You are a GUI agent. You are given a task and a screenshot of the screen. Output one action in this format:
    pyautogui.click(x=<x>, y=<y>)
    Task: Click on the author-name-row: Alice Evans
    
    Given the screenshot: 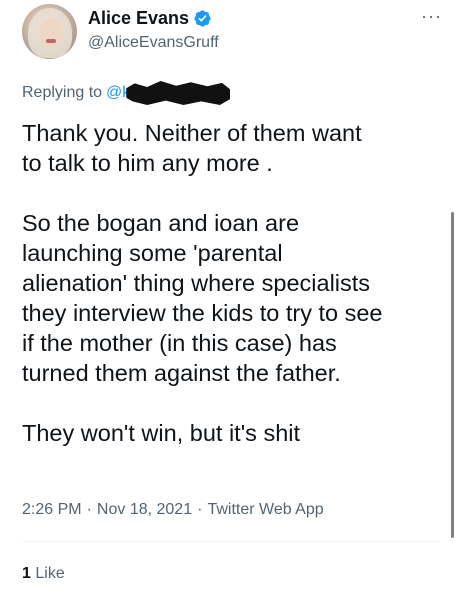 What is the action you would take?
    pyautogui.click(x=150, y=18)
    